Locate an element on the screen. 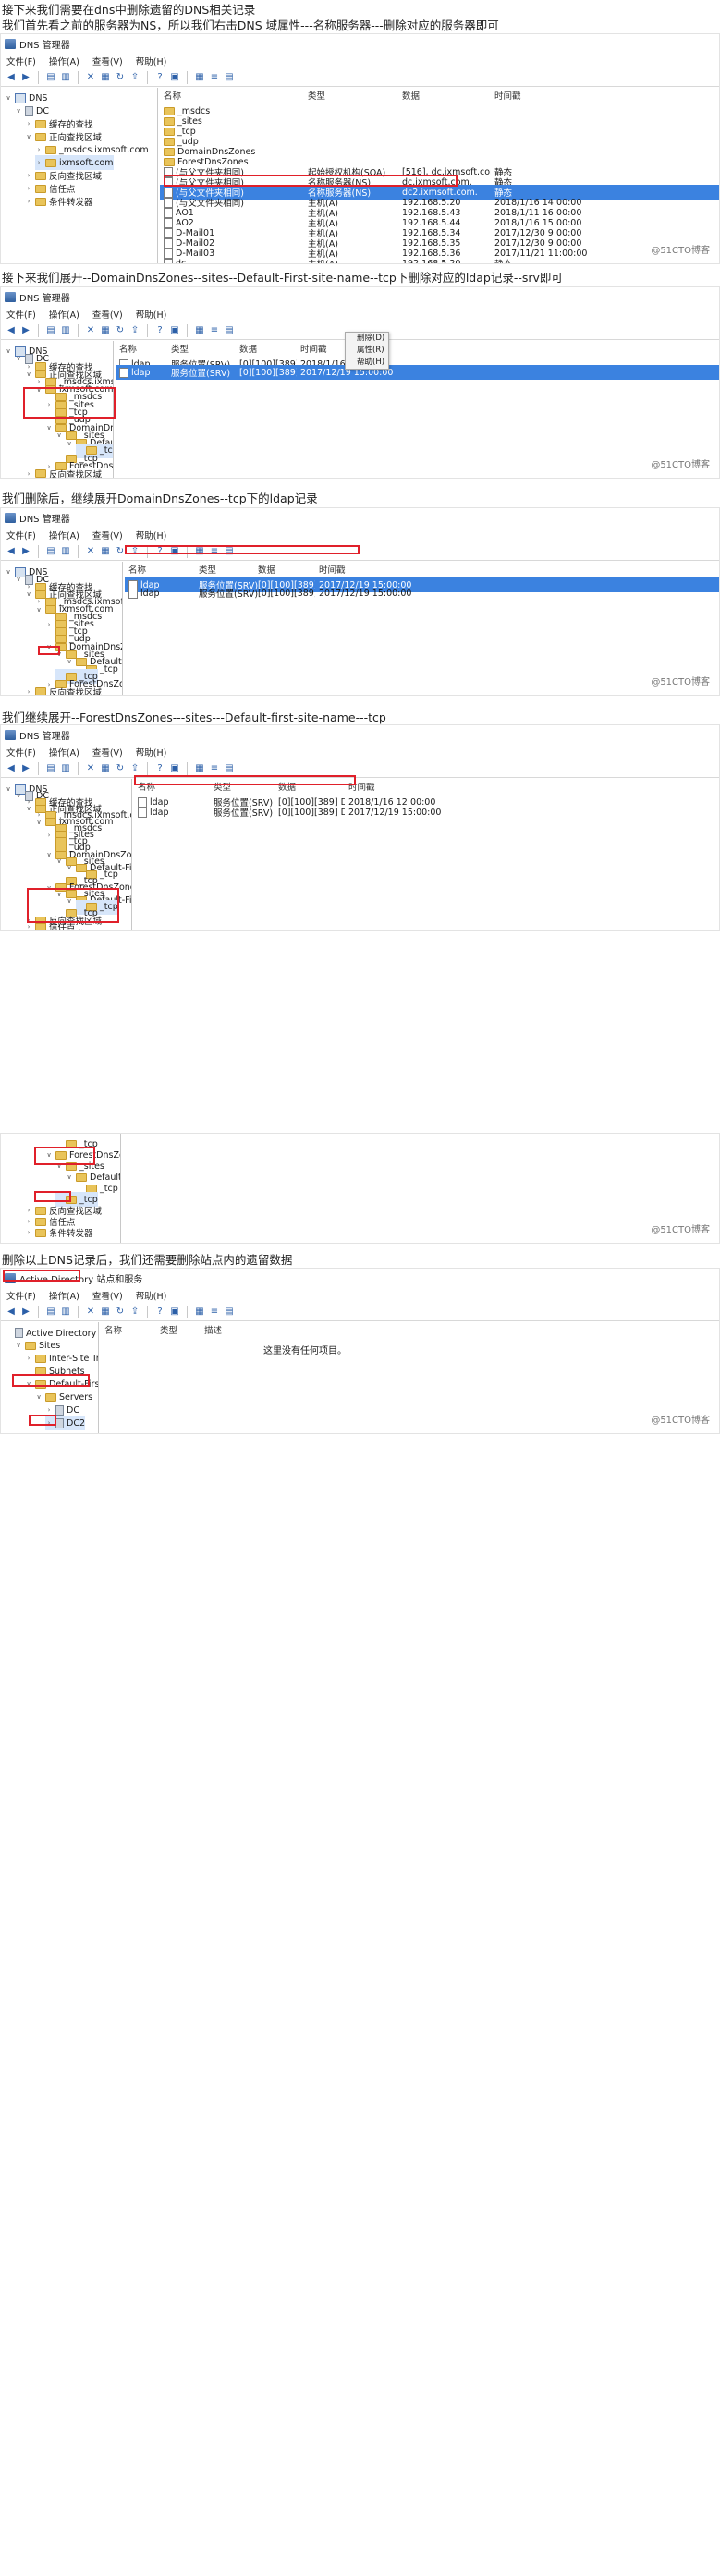 The width and height of the screenshot is (720, 2576). context-menu-item: 帮助(H) is located at coordinates (367, 363).